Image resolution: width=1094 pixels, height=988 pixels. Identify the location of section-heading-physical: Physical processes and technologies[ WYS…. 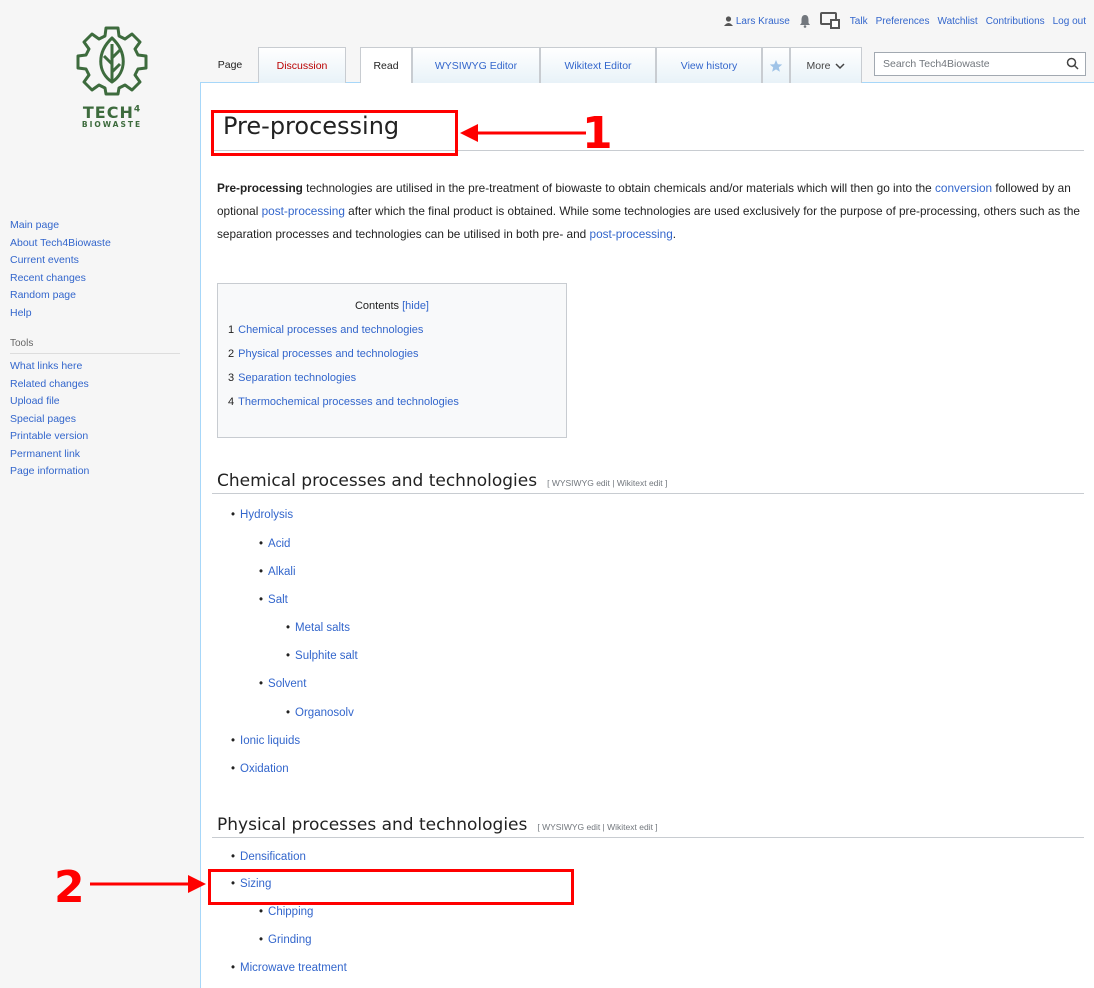
(437, 825).